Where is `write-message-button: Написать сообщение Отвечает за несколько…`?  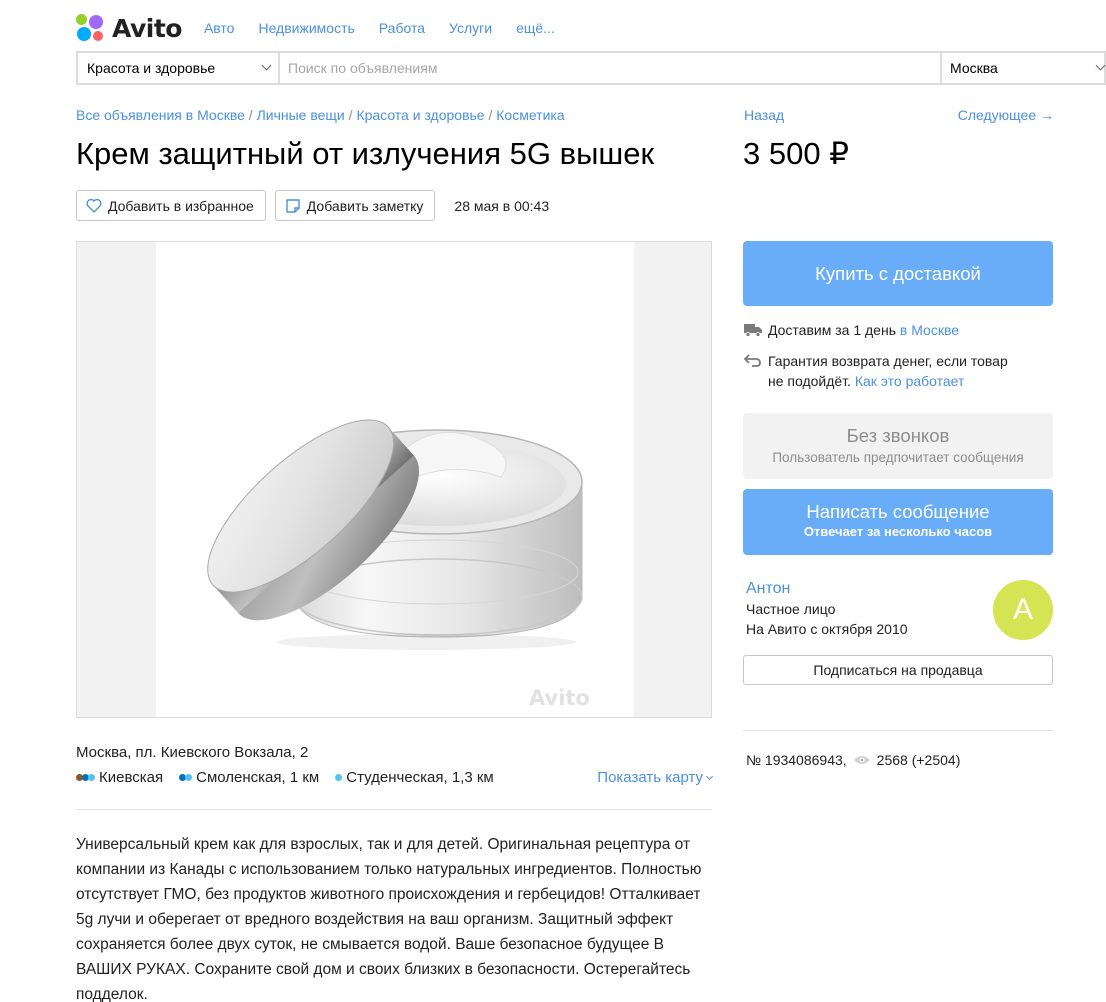 write-message-button: Написать сообщение Отвечает за несколько… is located at coordinates (898, 522).